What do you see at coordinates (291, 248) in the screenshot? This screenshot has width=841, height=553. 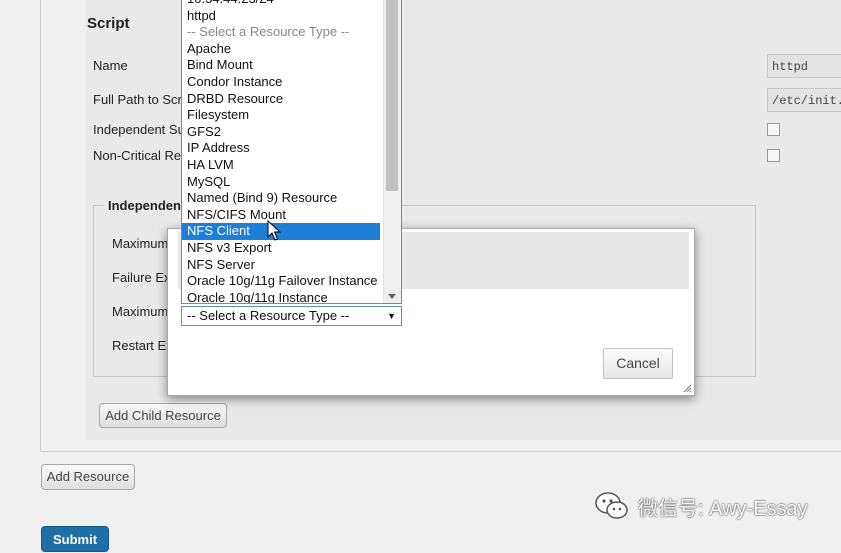 I see `dropdown-option: NFS v3 Export` at bounding box center [291, 248].